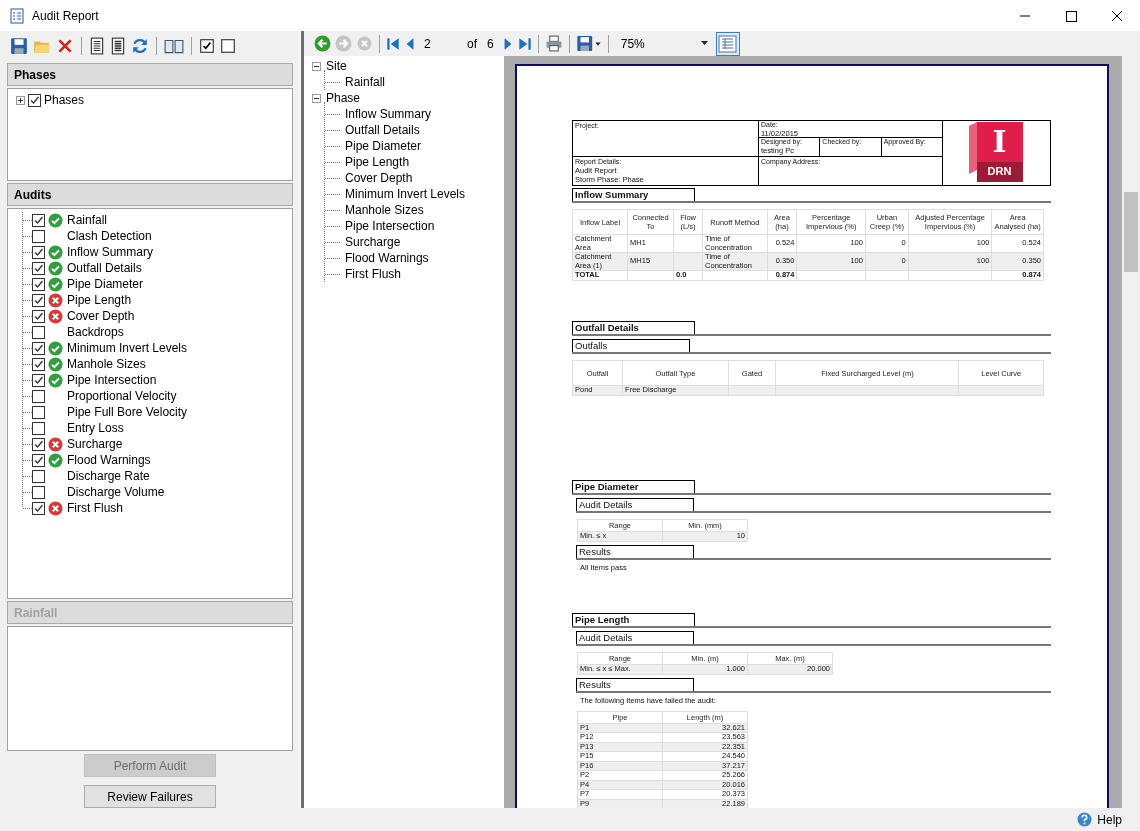 The height and width of the screenshot is (831, 1140). I want to click on audit-item: Flood Warnings, so click(109, 460).